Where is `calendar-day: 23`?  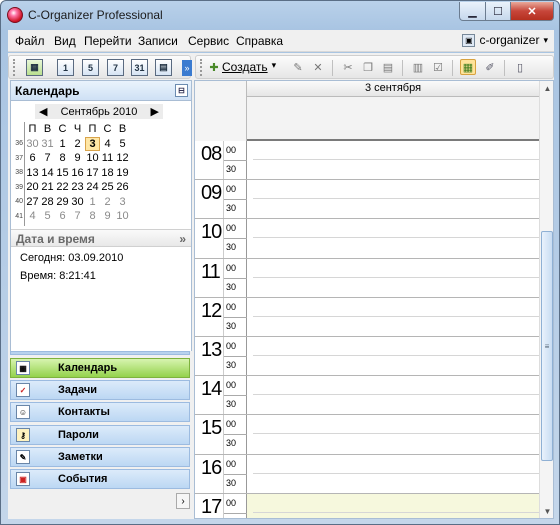 calendar-day: 23 is located at coordinates (77, 187).